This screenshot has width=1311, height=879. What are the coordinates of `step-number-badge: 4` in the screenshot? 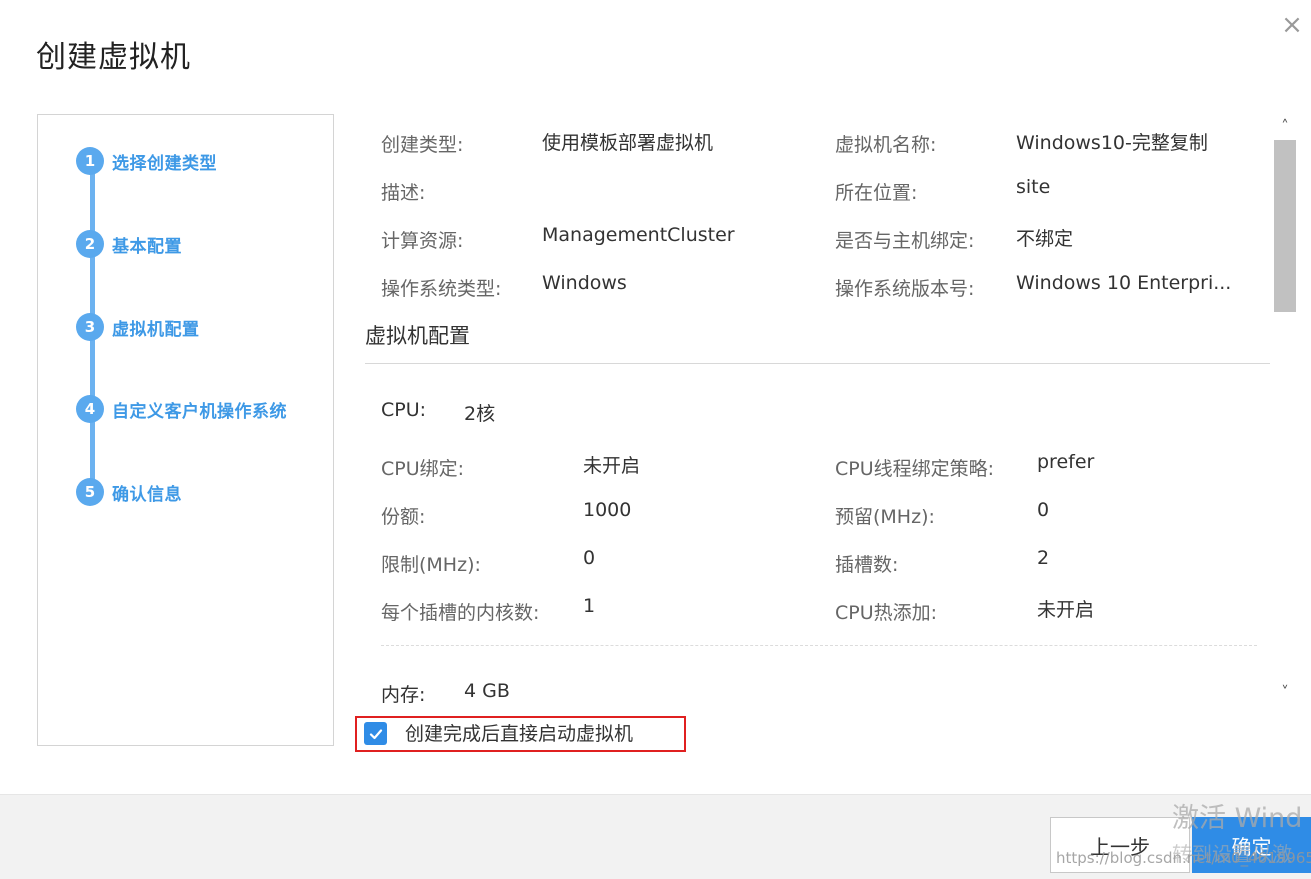 It's located at (90, 409).